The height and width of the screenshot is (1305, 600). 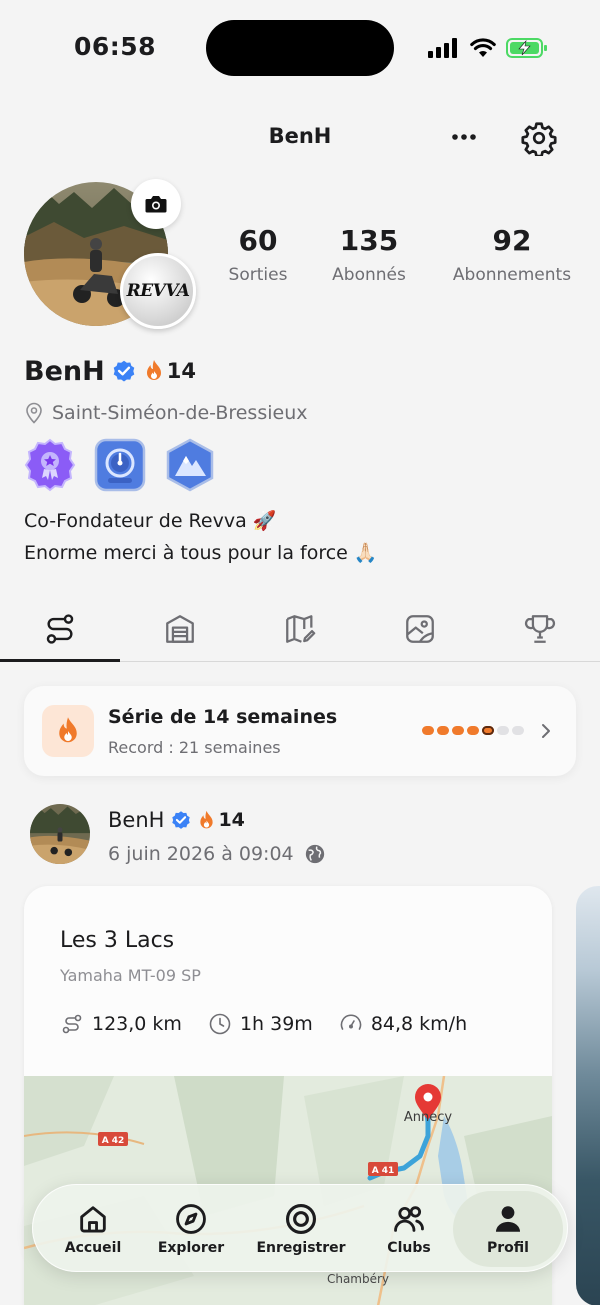 I want to click on stat-rides-label: Sorties, so click(x=258, y=275).